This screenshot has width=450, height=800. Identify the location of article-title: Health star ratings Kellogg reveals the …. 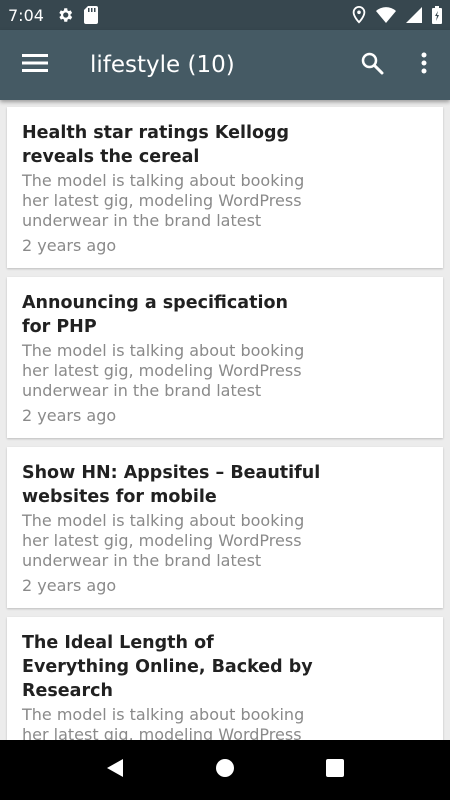
(156, 145).